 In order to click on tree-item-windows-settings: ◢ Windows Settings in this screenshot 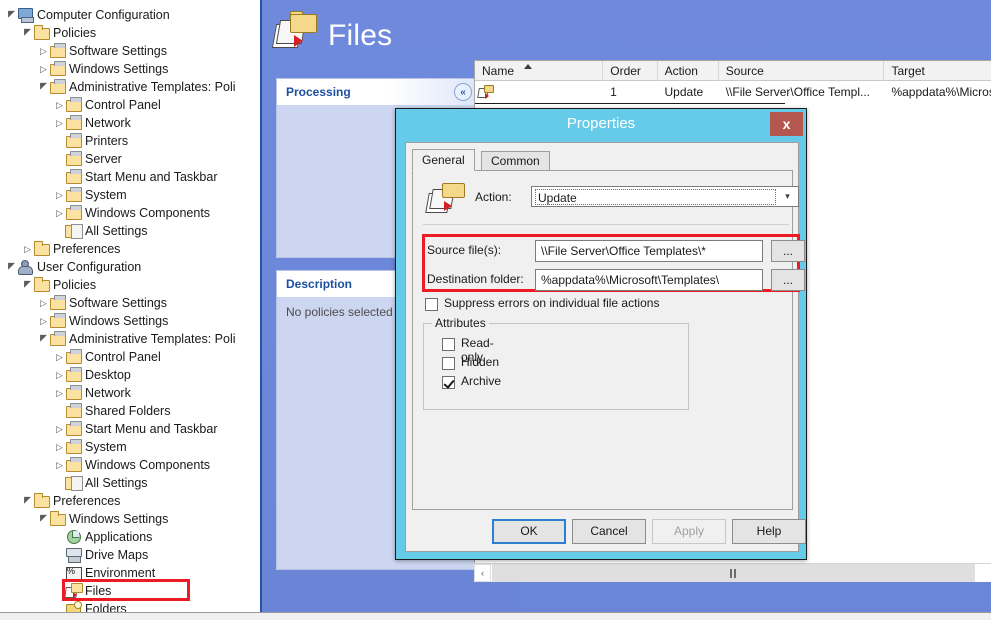, I will do `click(84, 519)`.